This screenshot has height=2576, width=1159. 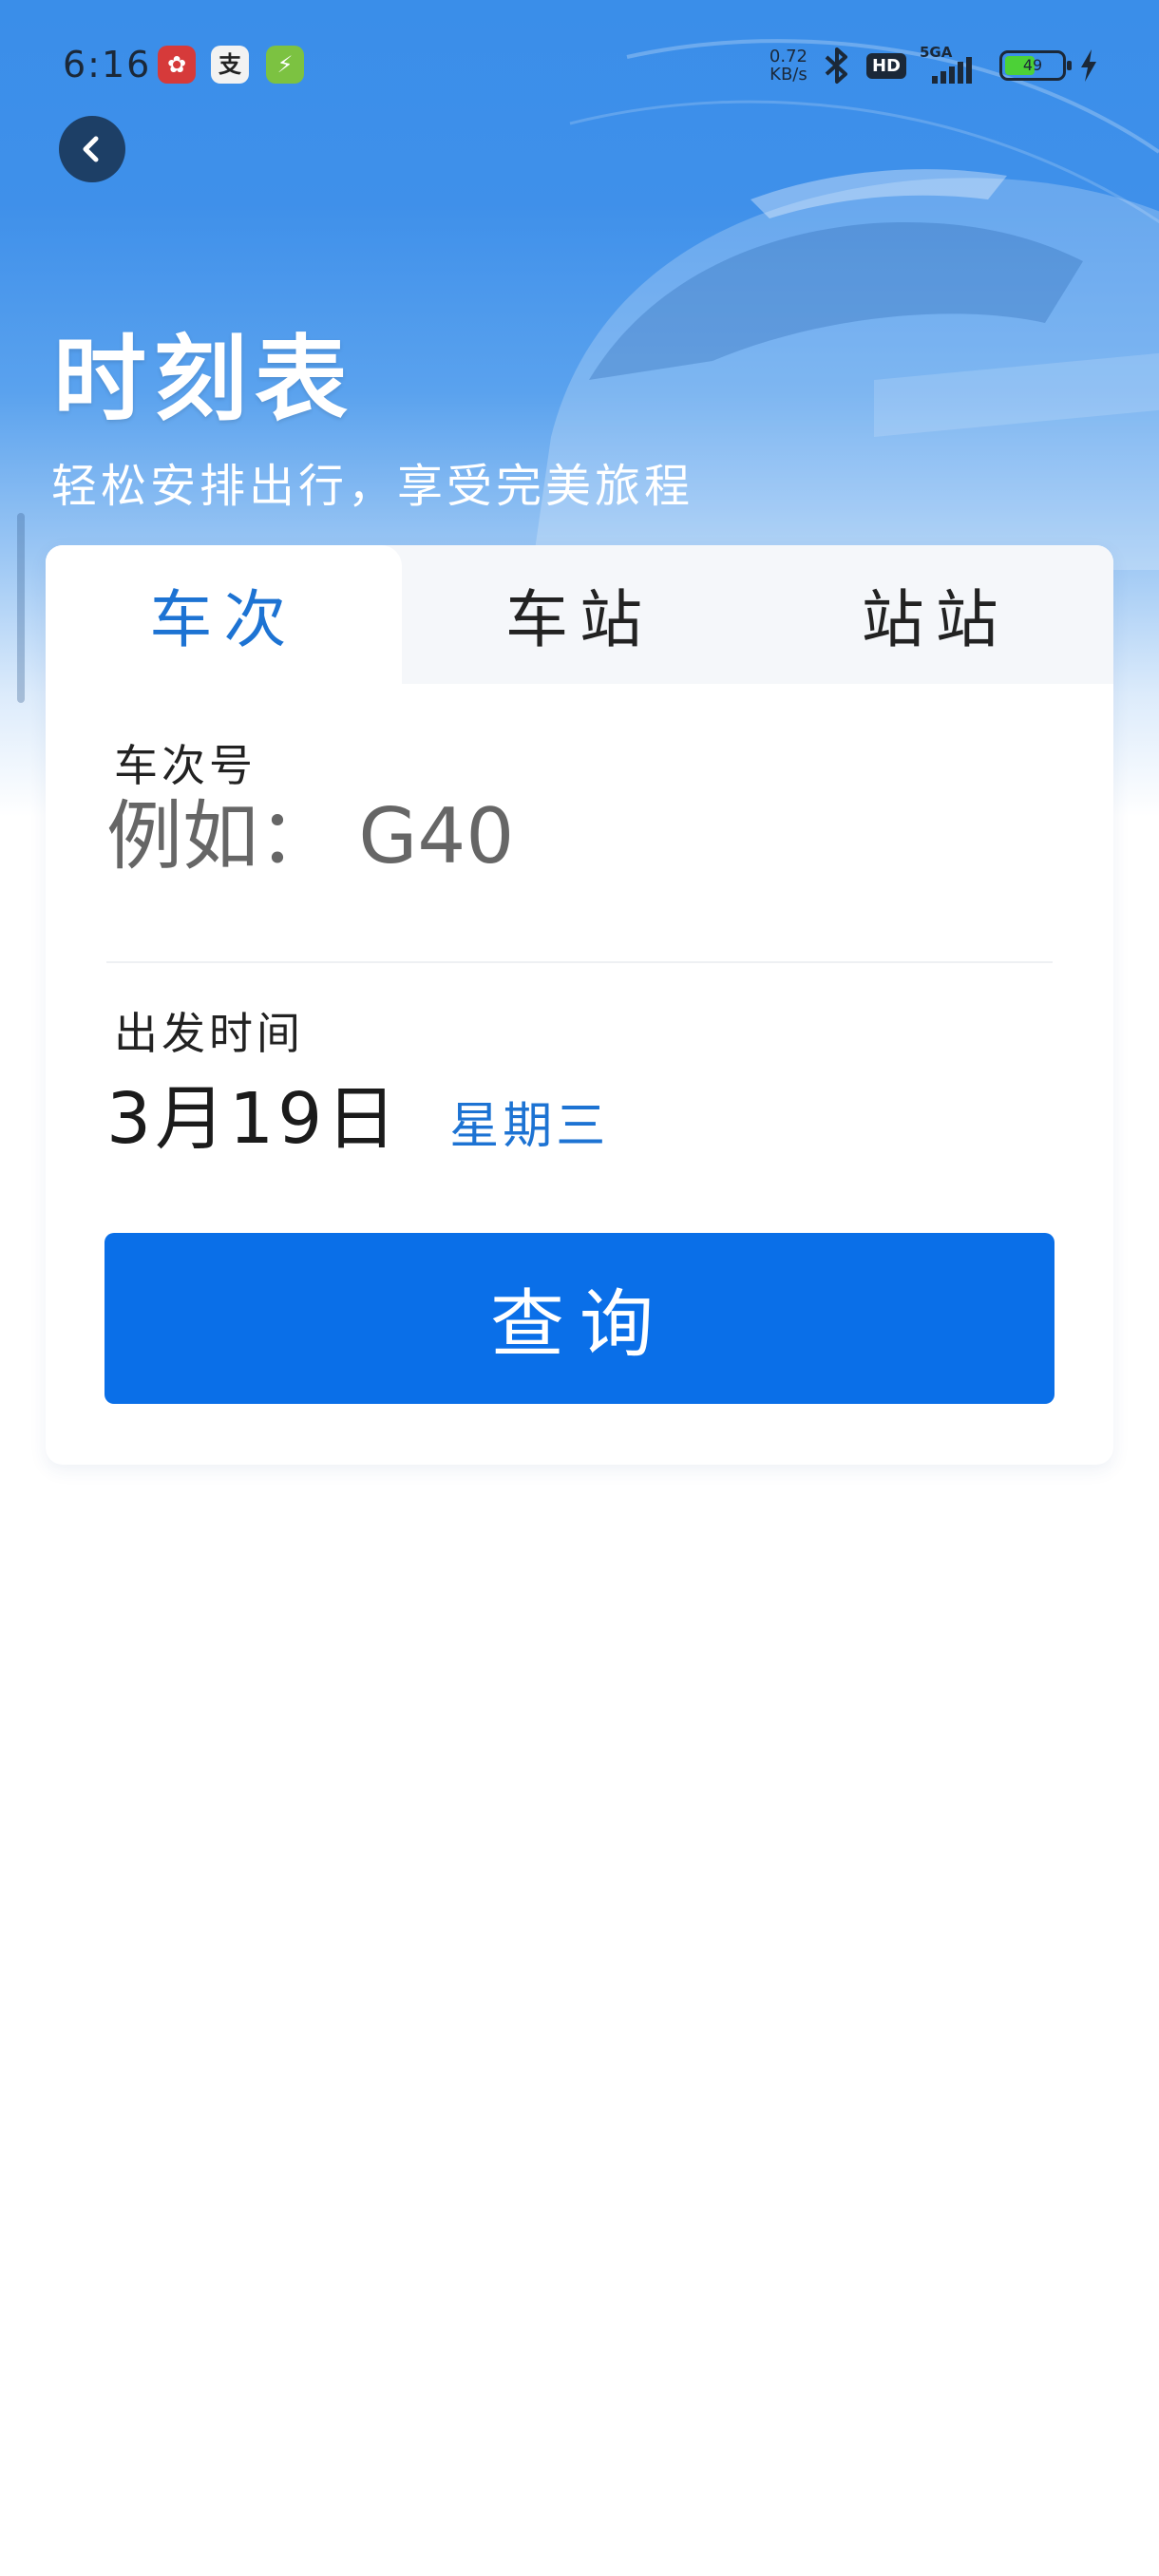 I want to click on network-speed-unit: KB/s, so click(x=789, y=75).